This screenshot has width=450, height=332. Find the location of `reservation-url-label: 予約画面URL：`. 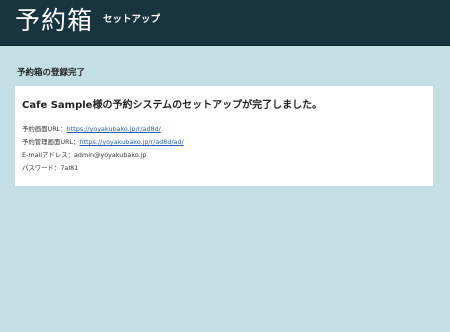

reservation-url-label: 予約画面URL： is located at coordinates (44, 129).